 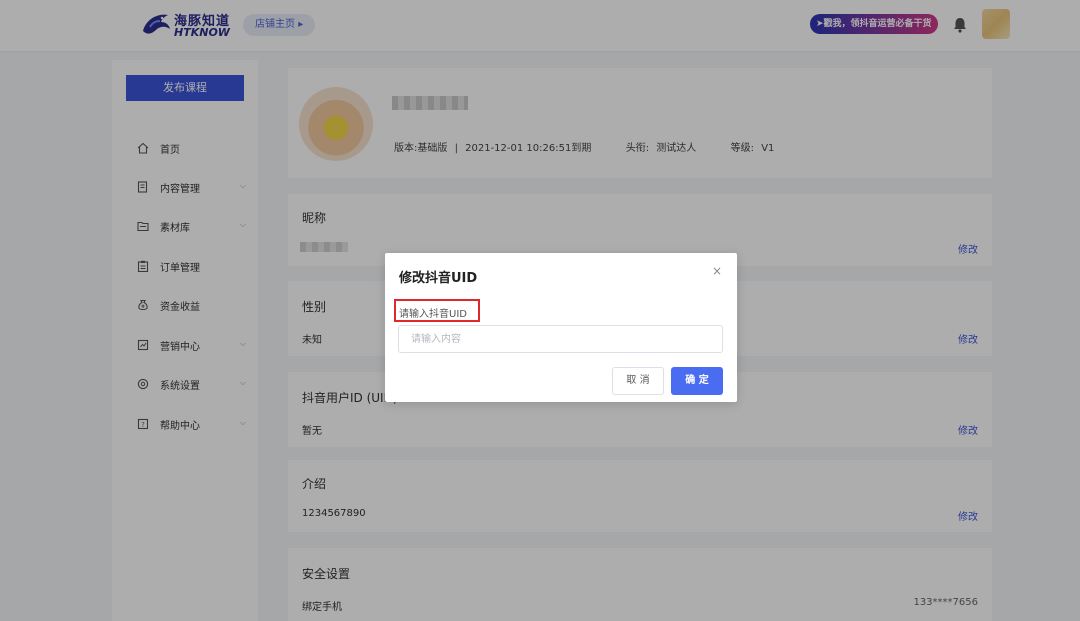 I want to click on edit-douyin-uid-dialog: 修改抖音UID × 请输入抖音UID 取 消 确 定, so click(x=561, y=327).